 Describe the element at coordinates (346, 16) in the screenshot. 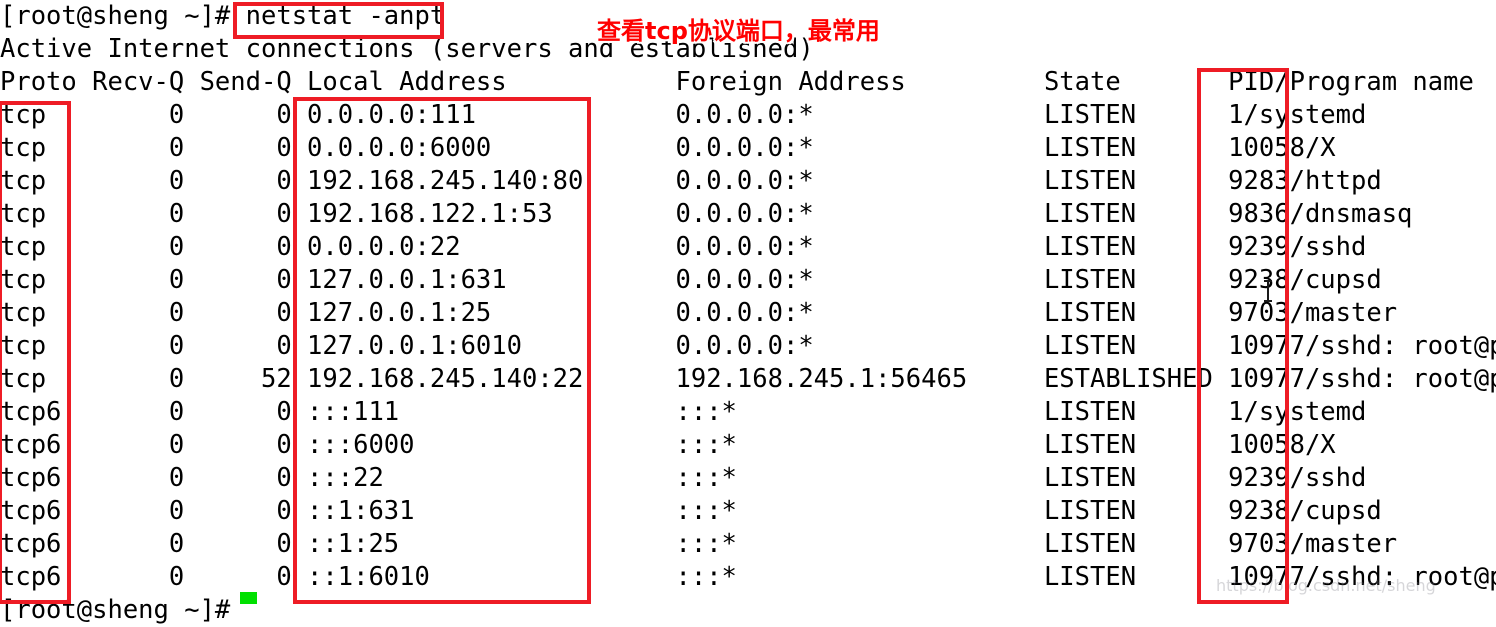

I see `command-text: netstat -anpt` at that location.